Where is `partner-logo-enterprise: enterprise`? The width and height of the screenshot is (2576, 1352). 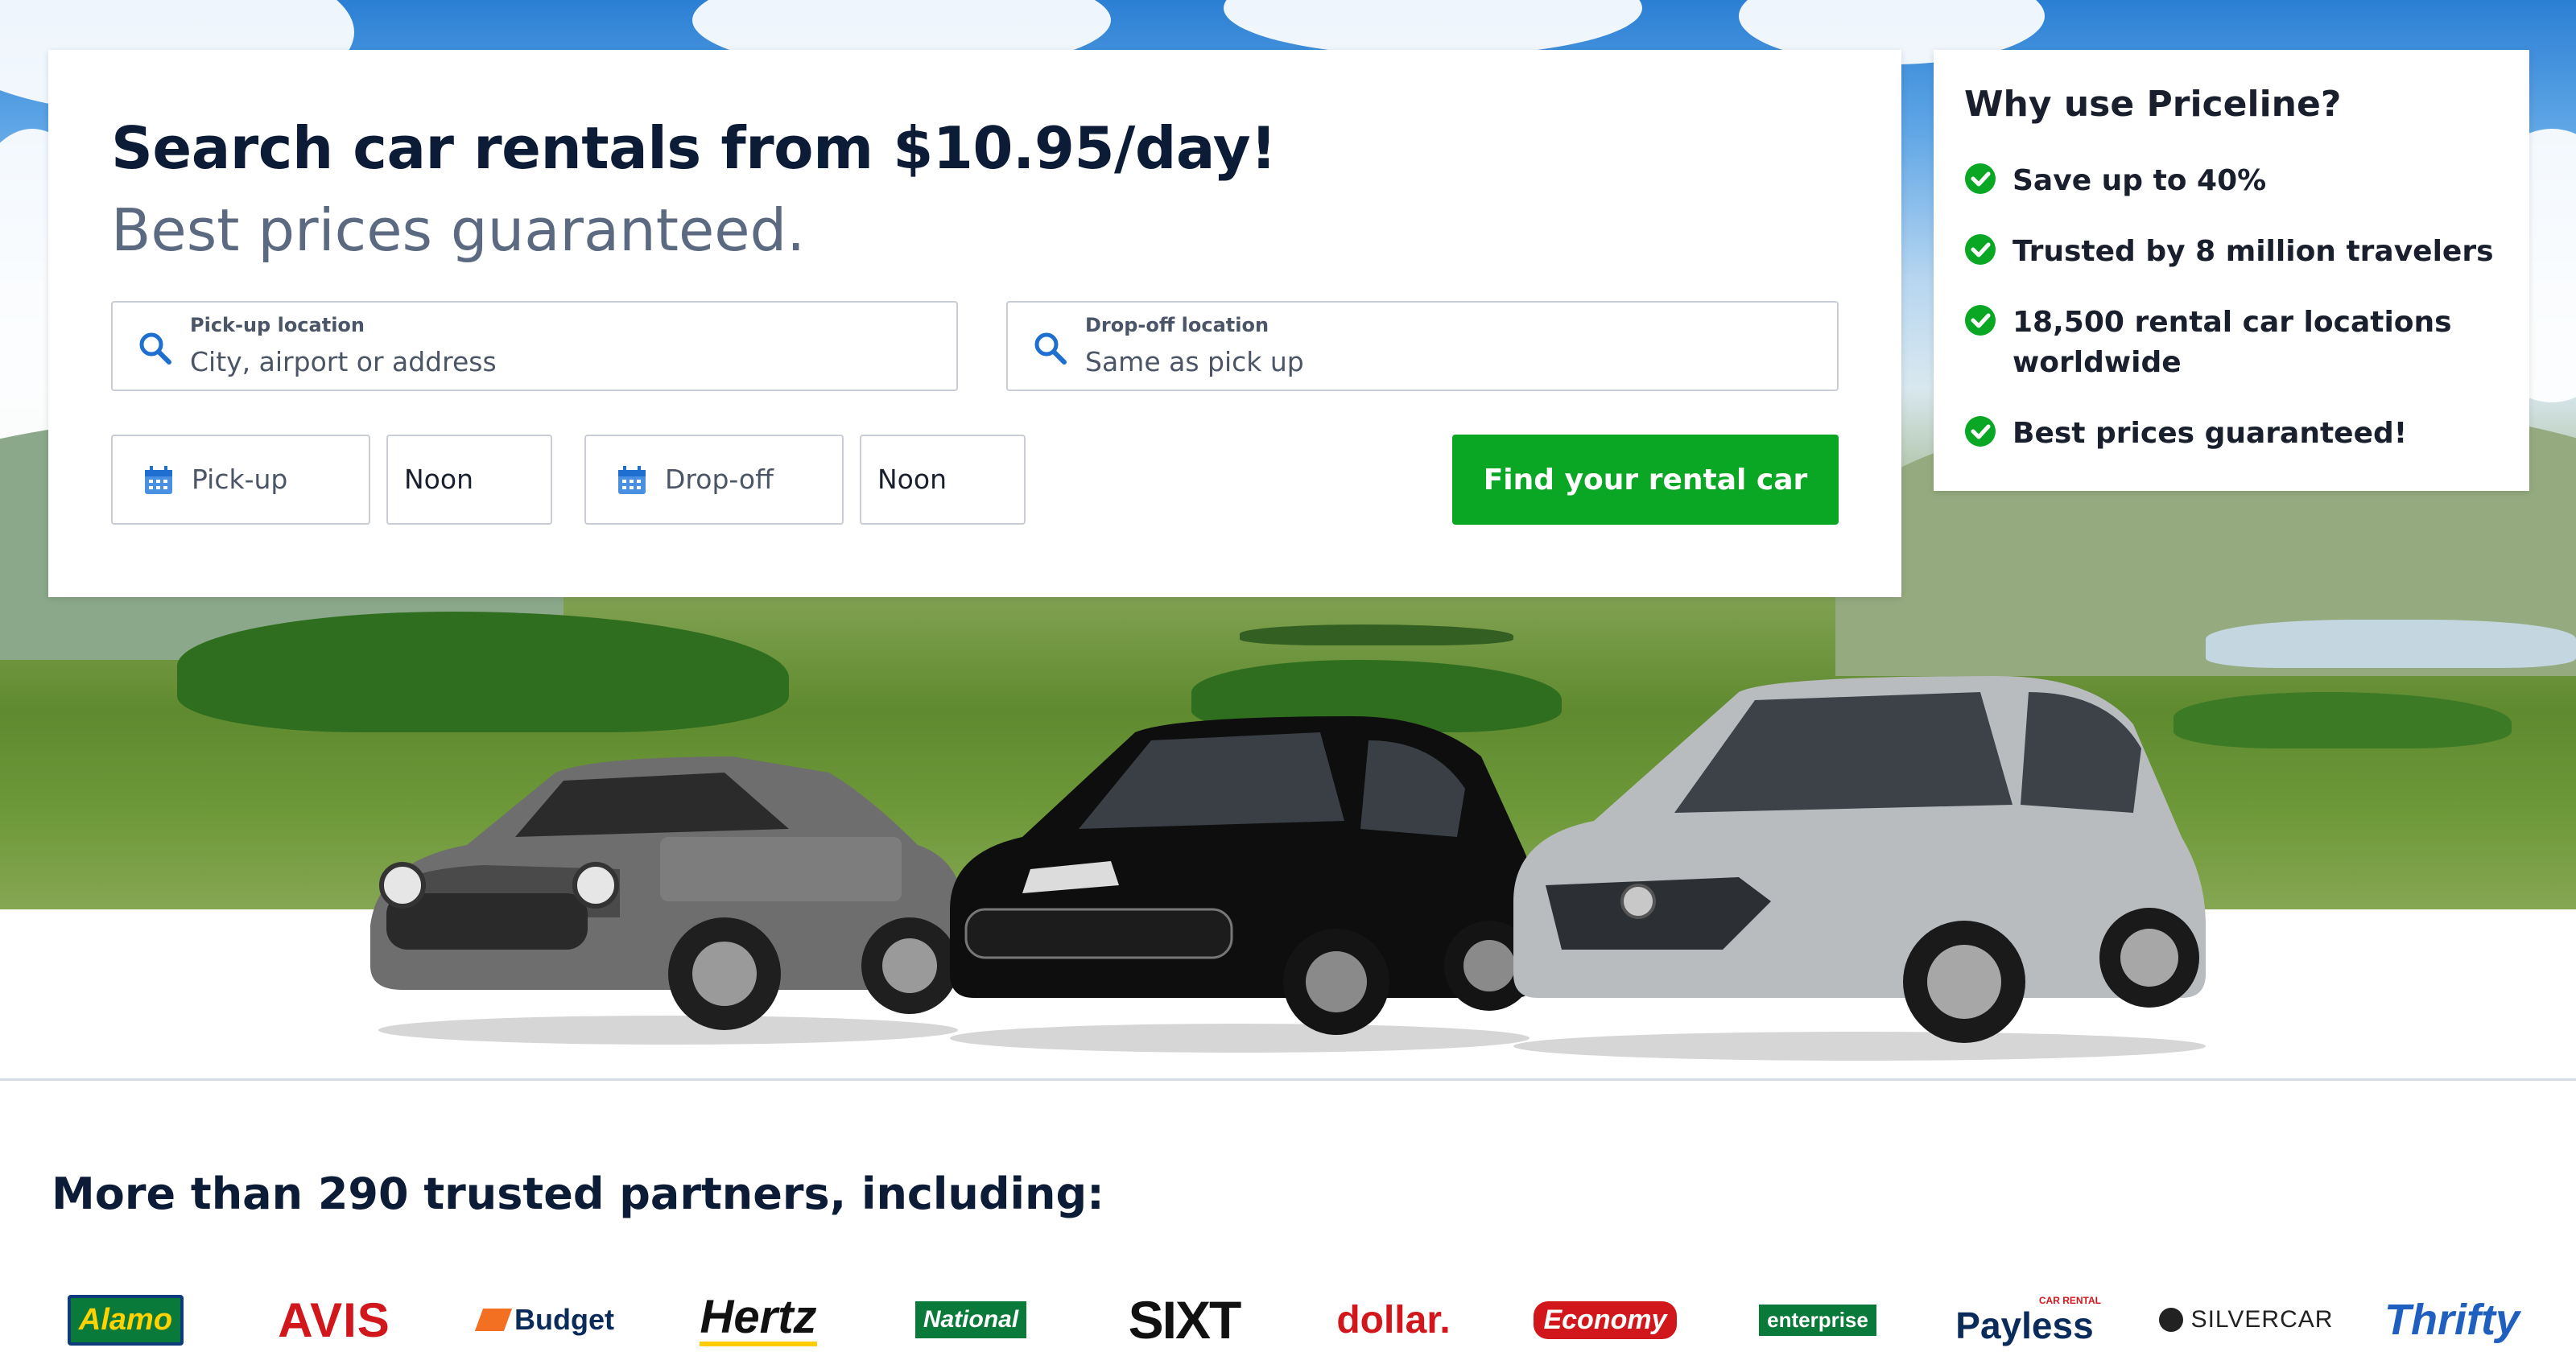
partner-logo-enterprise: enterprise is located at coordinates (1818, 1320).